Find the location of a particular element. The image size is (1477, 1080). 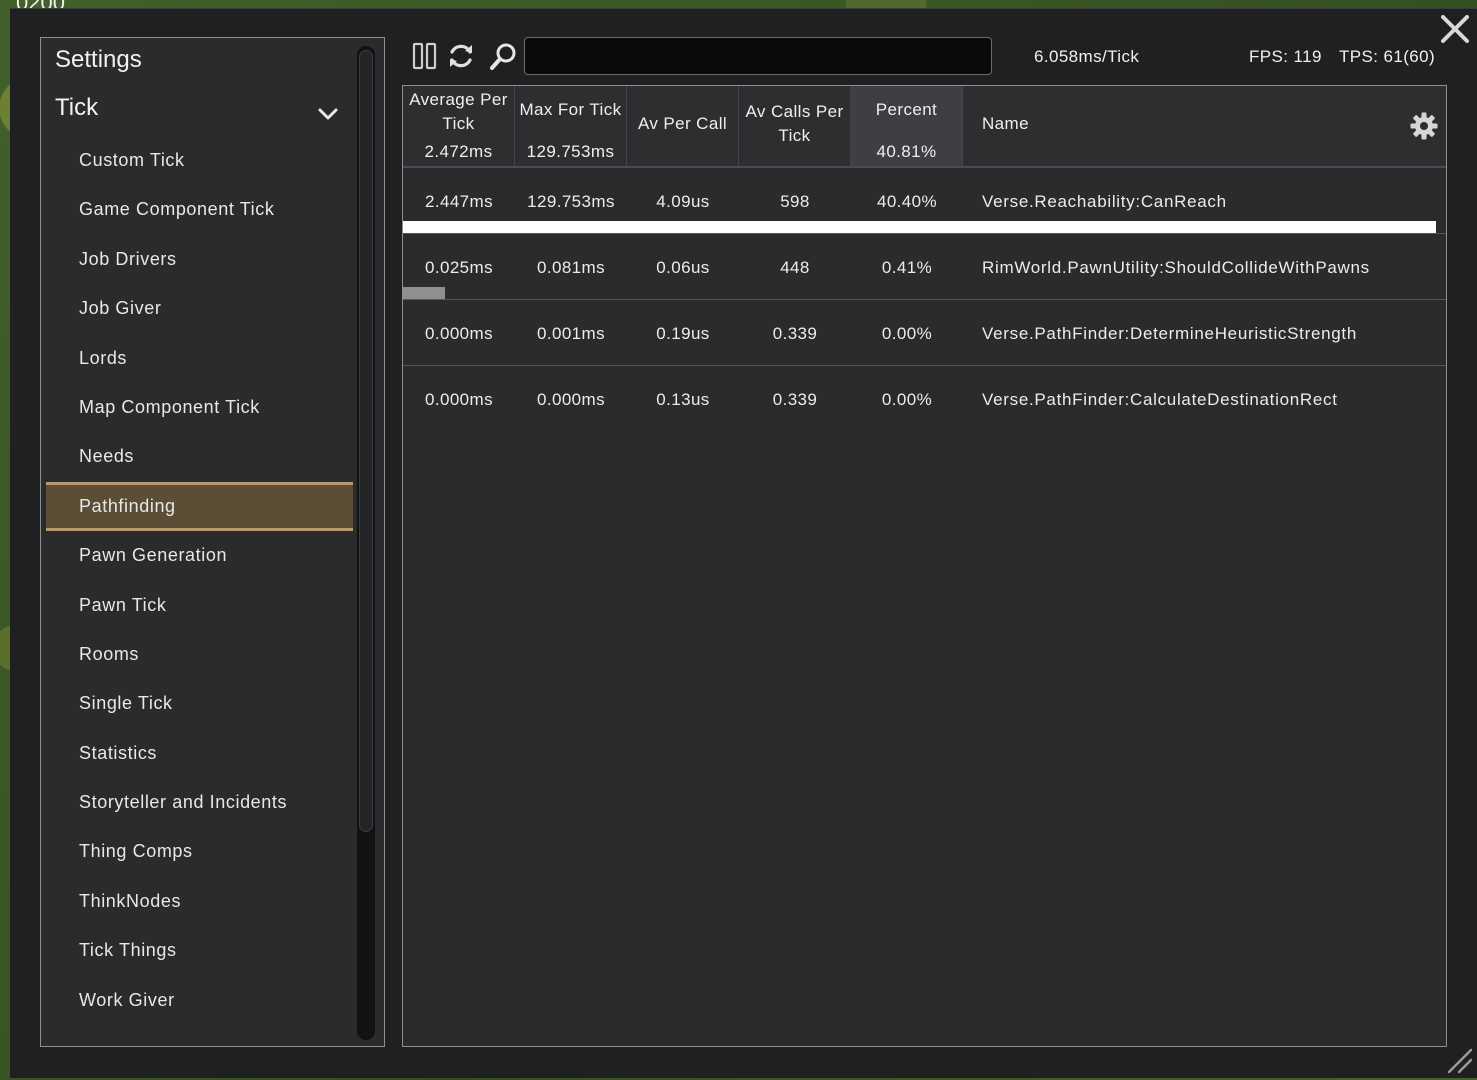

sidebar-item-single-tick: Single Tick is located at coordinates (199, 703).